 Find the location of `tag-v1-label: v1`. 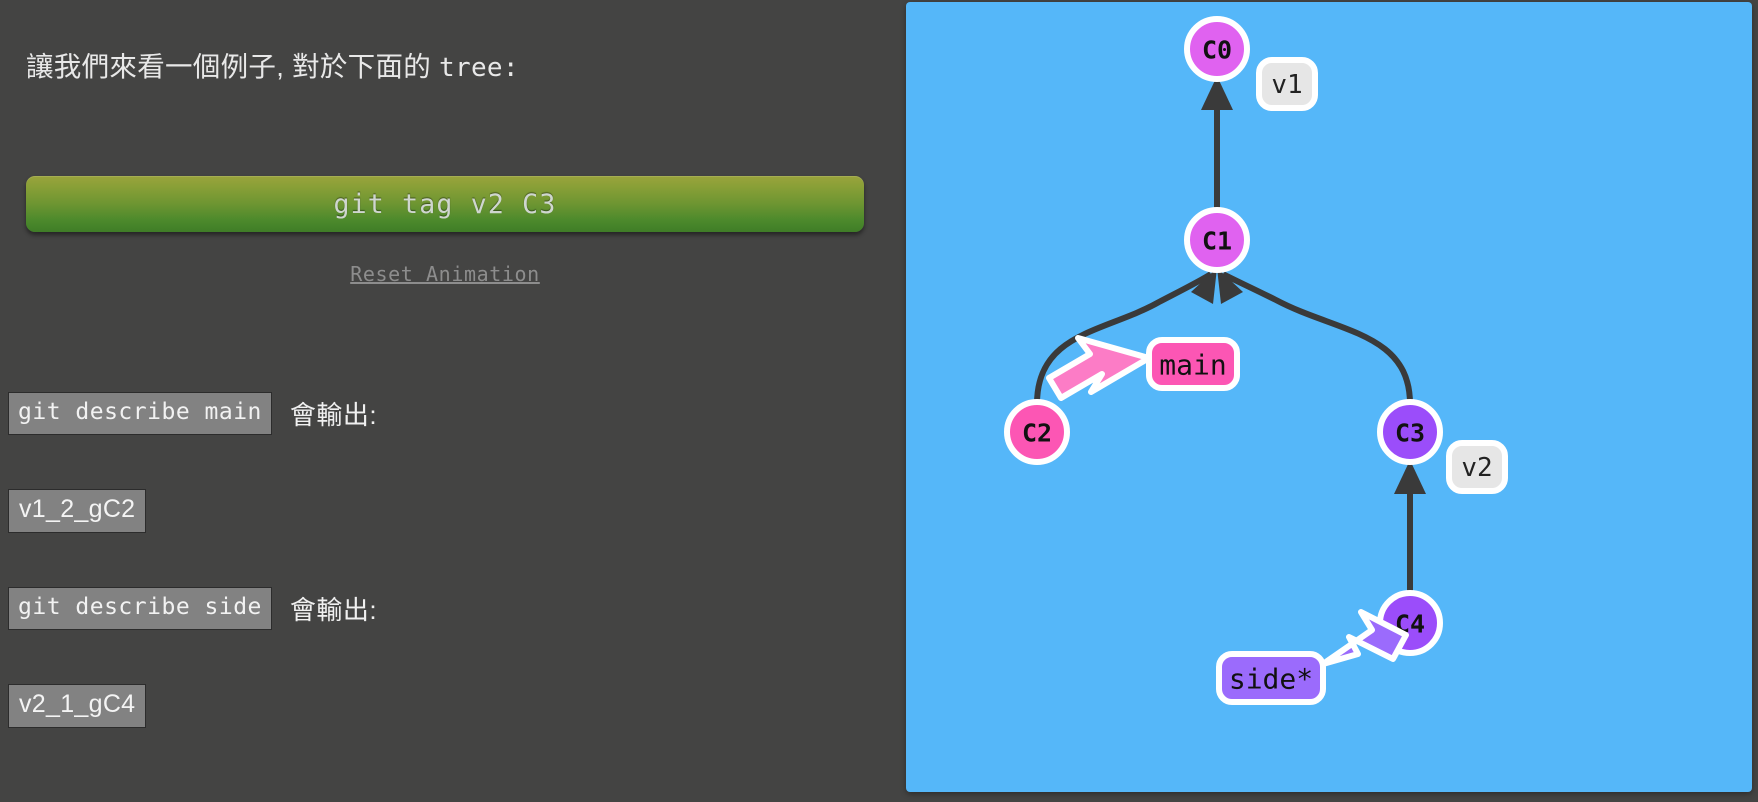

tag-v1-label: v1 is located at coordinates (1286, 85).